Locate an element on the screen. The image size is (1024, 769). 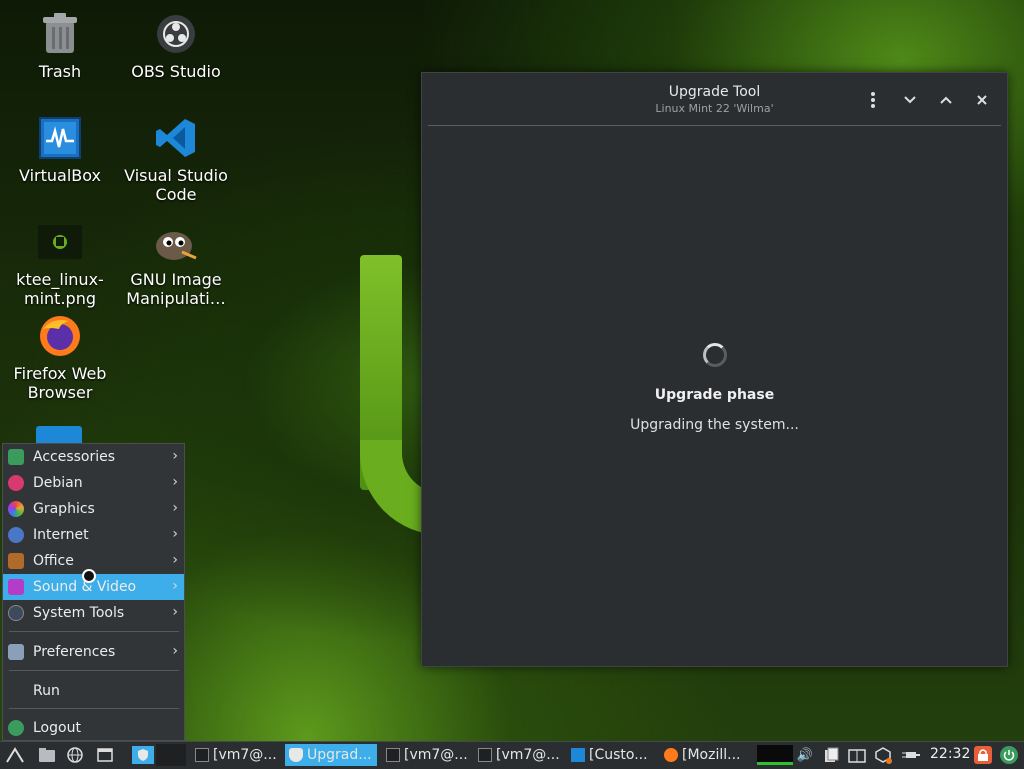
desktop-icon-label: Firefox Web Browser is located at coordinates (60, 383).